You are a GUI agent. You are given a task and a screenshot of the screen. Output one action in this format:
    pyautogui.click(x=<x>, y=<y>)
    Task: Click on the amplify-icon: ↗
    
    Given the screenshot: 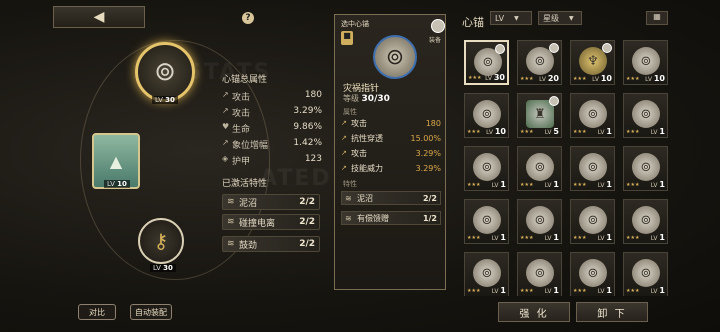 What is the action you would take?
    pyautogui.click(x=225, y=142)
    